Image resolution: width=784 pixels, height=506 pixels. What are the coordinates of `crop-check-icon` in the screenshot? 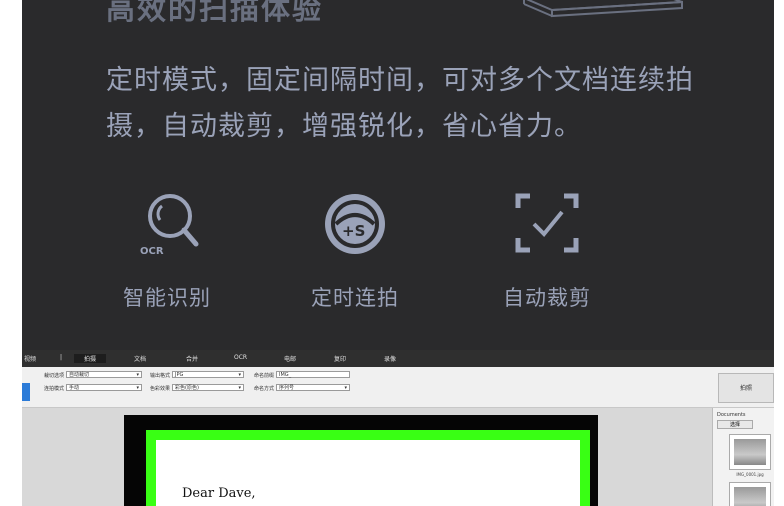 It's located at (547, 223).